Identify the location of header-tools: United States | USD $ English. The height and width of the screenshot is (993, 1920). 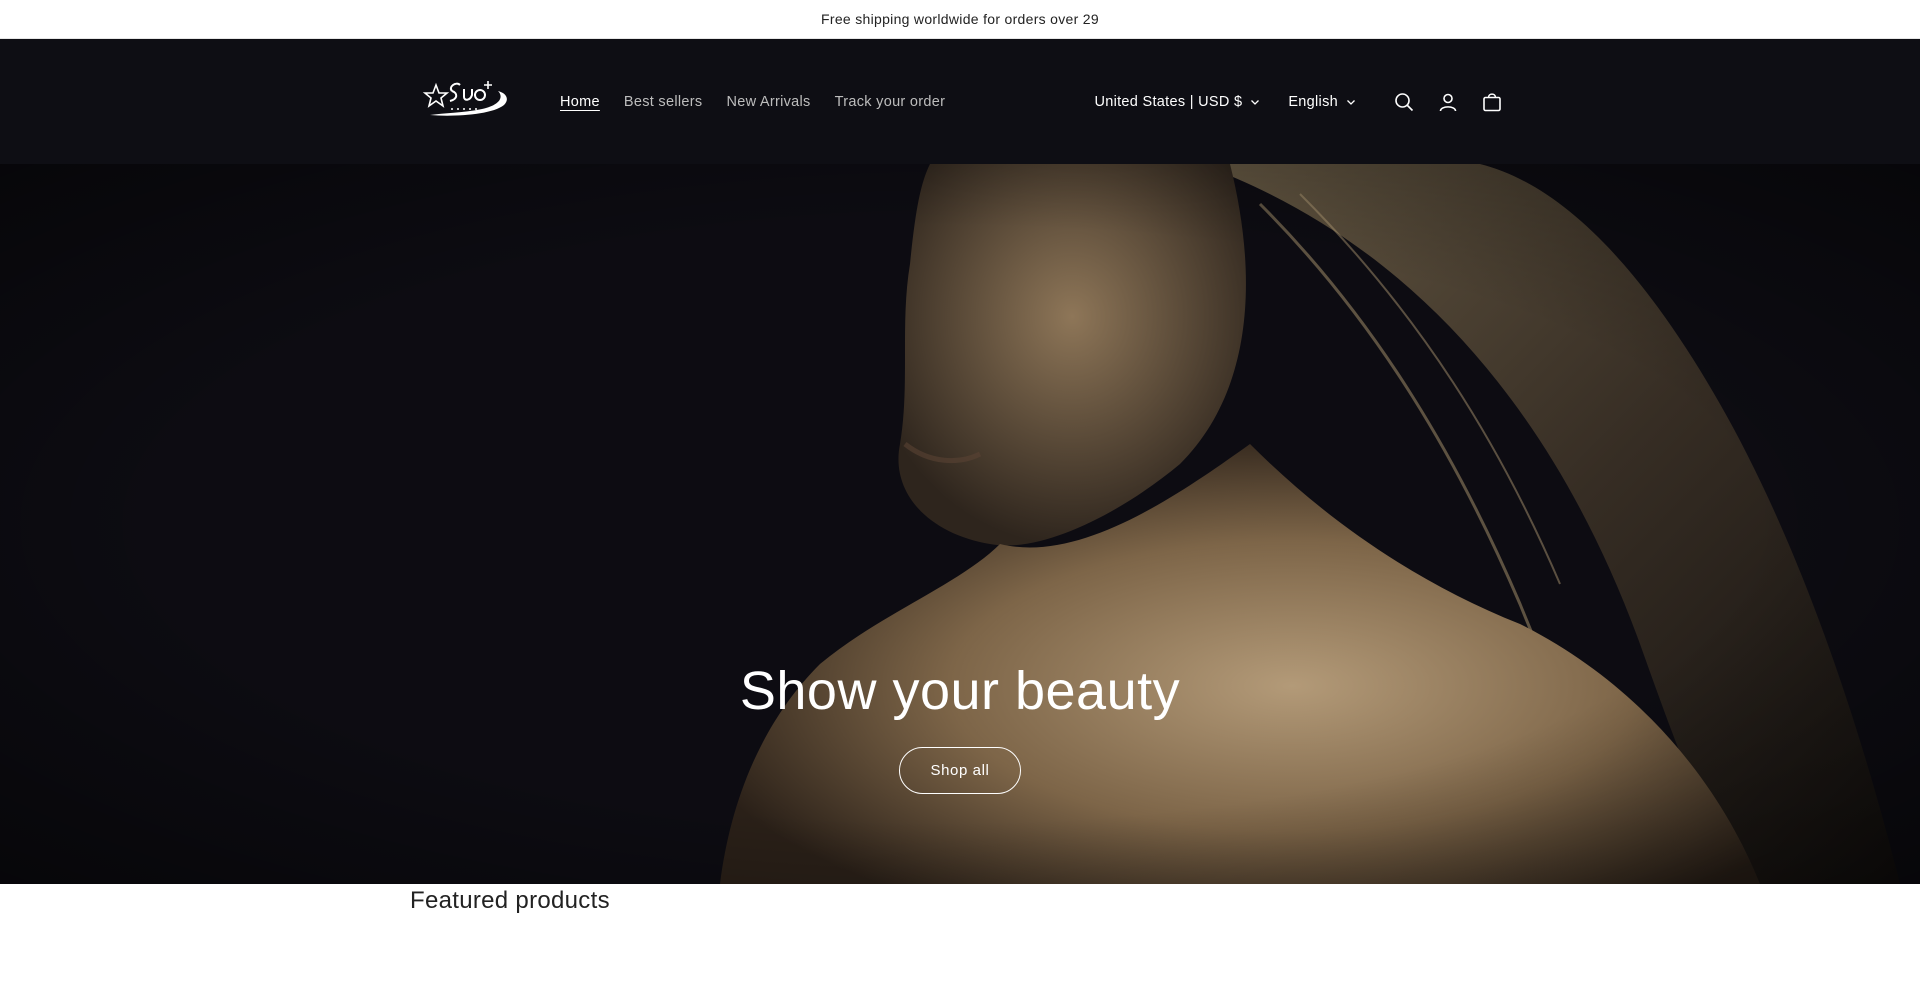
(1302, 101).